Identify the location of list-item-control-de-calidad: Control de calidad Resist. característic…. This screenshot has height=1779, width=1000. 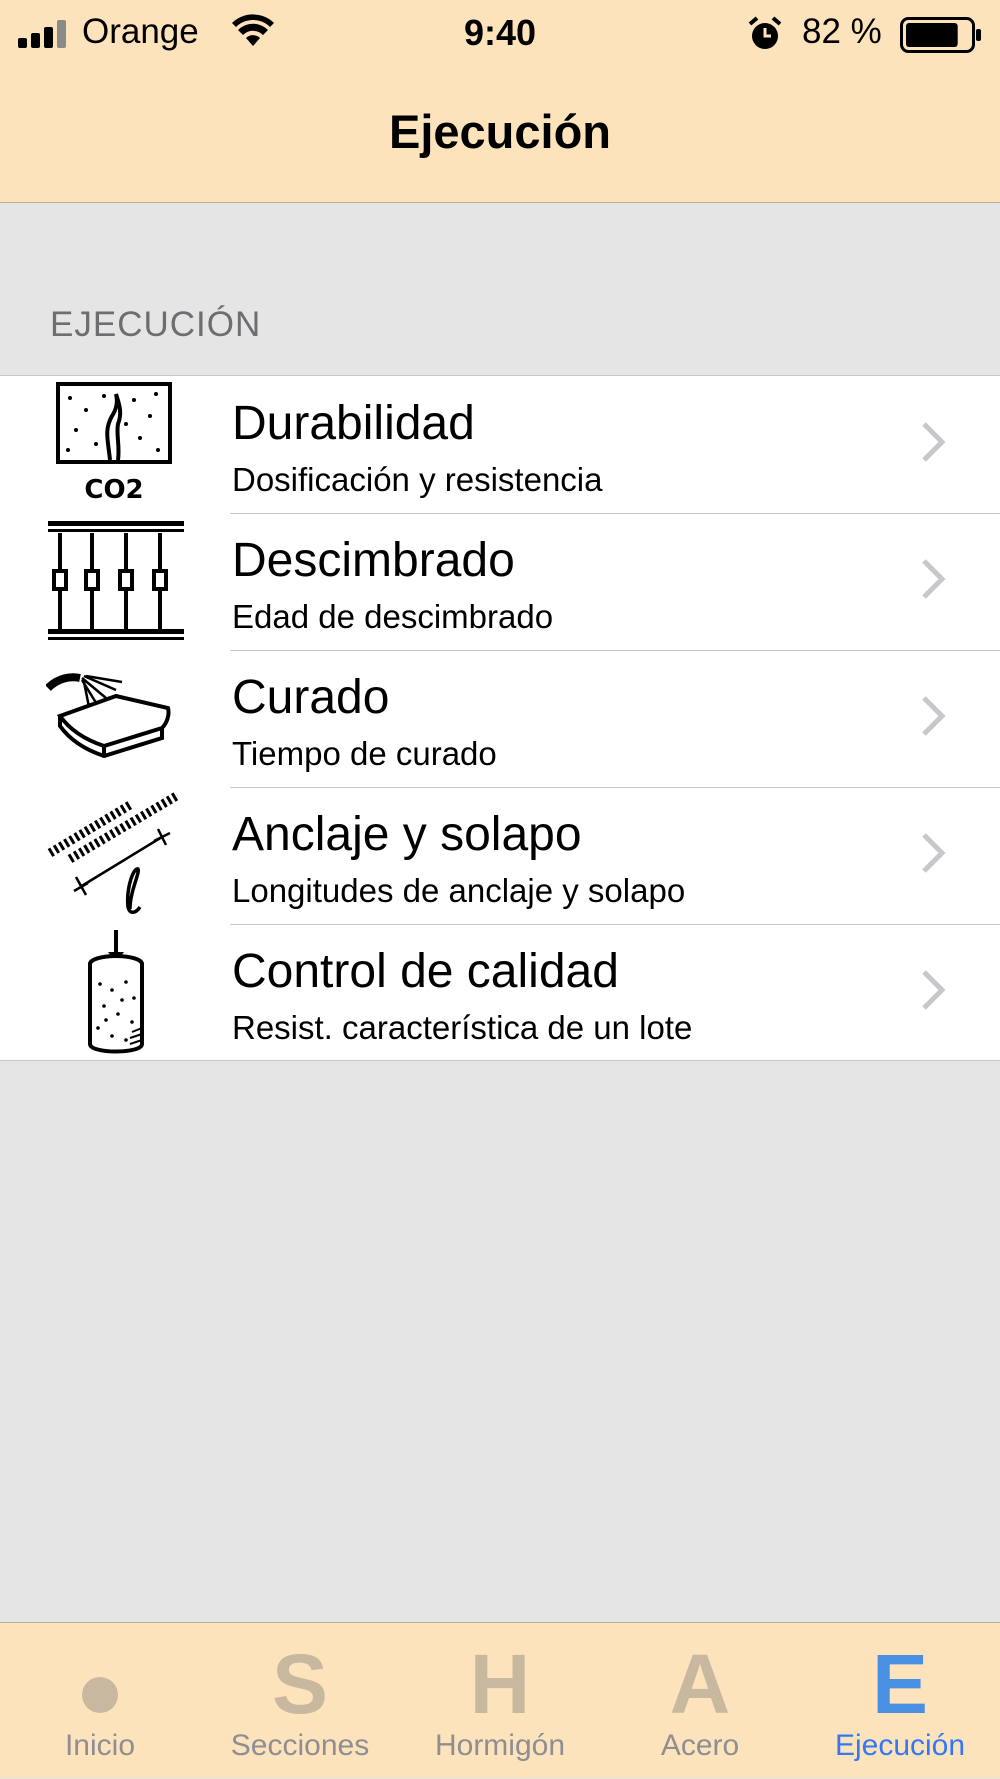
(500, 992).